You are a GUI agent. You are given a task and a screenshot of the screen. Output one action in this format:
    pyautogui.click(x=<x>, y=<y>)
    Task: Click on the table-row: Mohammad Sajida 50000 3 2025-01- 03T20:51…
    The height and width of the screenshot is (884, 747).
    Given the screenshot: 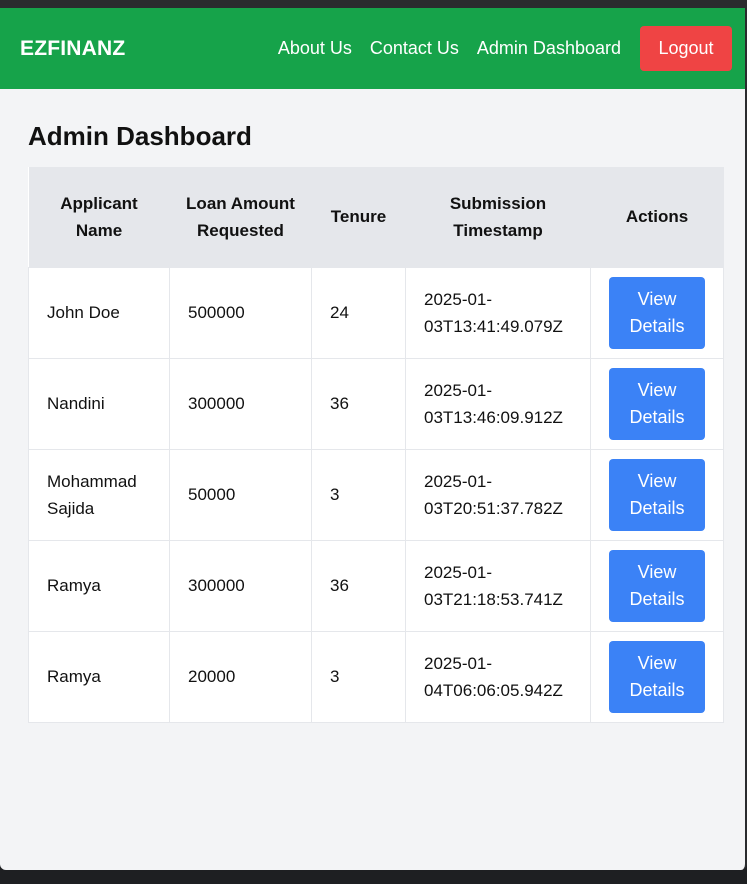 What is the action you would take?
    pyautogui.click(x=376, y=494)
    